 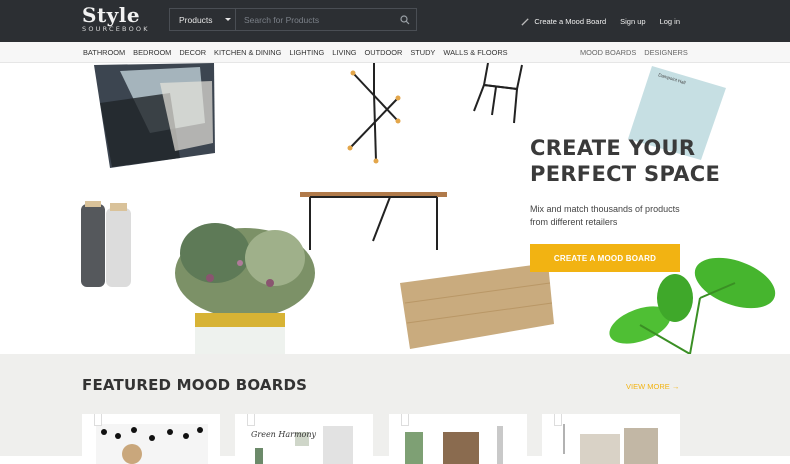 What do you see at coordinates (625, 174) in the screenshot?
I see `hero-title-line2: PERFECT SPACE` at bounding box center [625, 174].